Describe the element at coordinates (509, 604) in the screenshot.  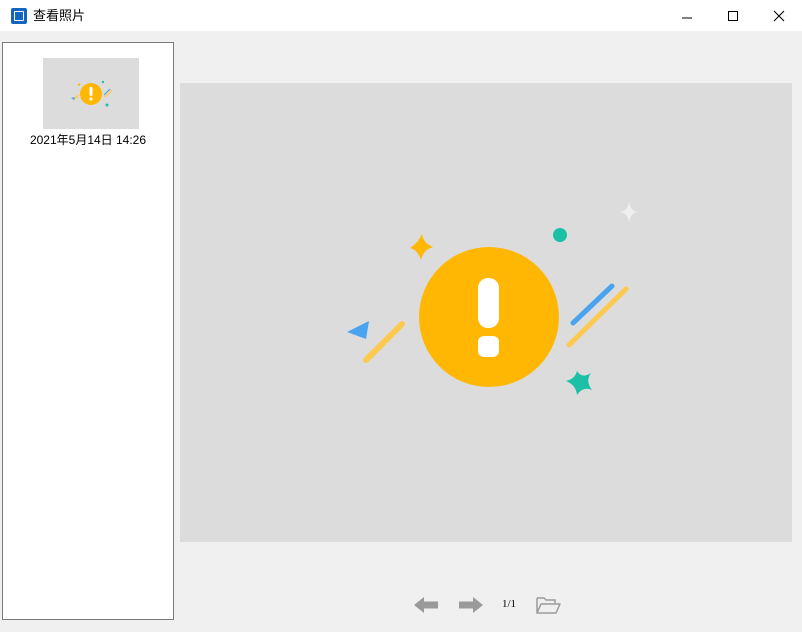
I see `page-indicator: 1/1` at that location.